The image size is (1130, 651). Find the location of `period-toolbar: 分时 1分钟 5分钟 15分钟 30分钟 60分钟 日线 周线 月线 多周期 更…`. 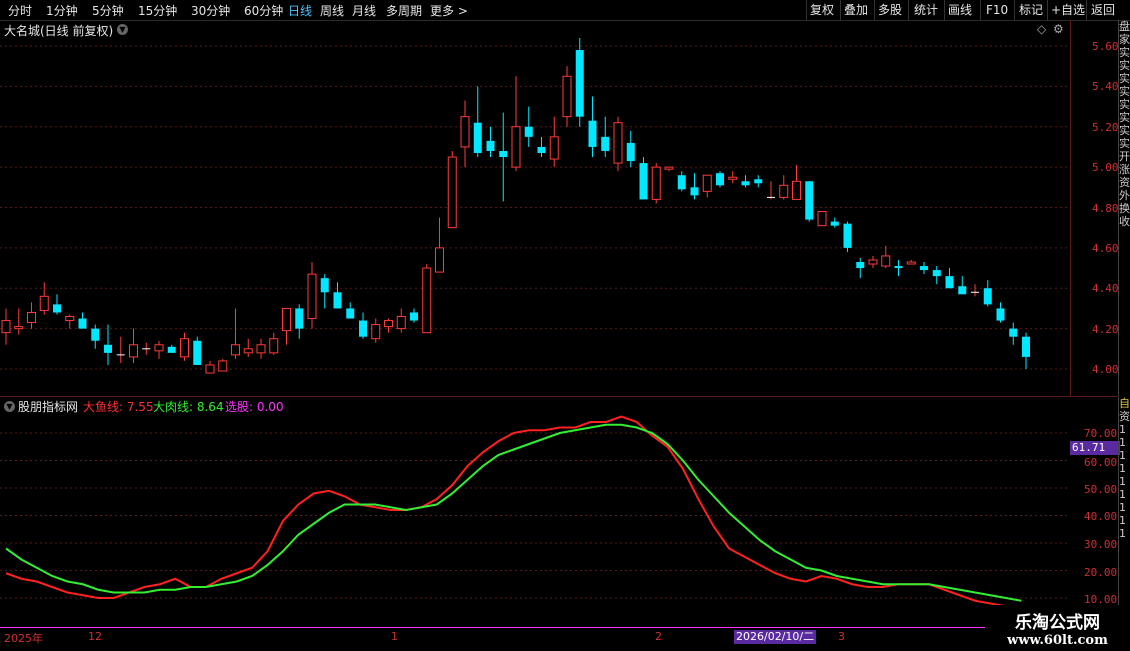

period-toolbar: 分时 1分钟 5分钟 15分钟 30分钟 60分钟 日线 周线 月线 多周期 更… is located at coordinates (565, 10).